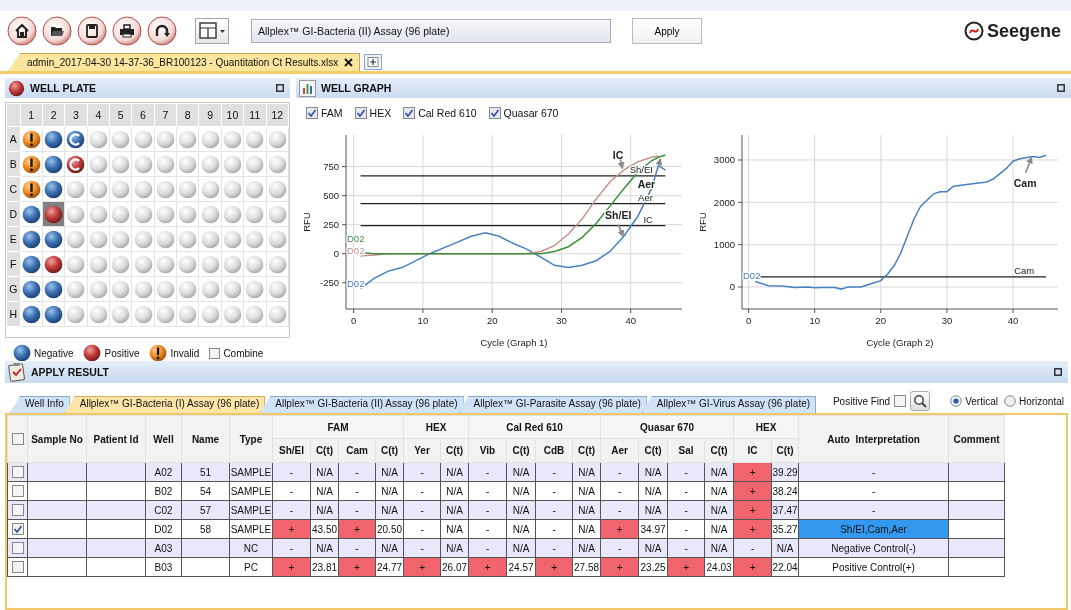  Describe the element at coordinates (861, 401) in the screenshot. I see `checkbox-label: Positive Find` at that location.